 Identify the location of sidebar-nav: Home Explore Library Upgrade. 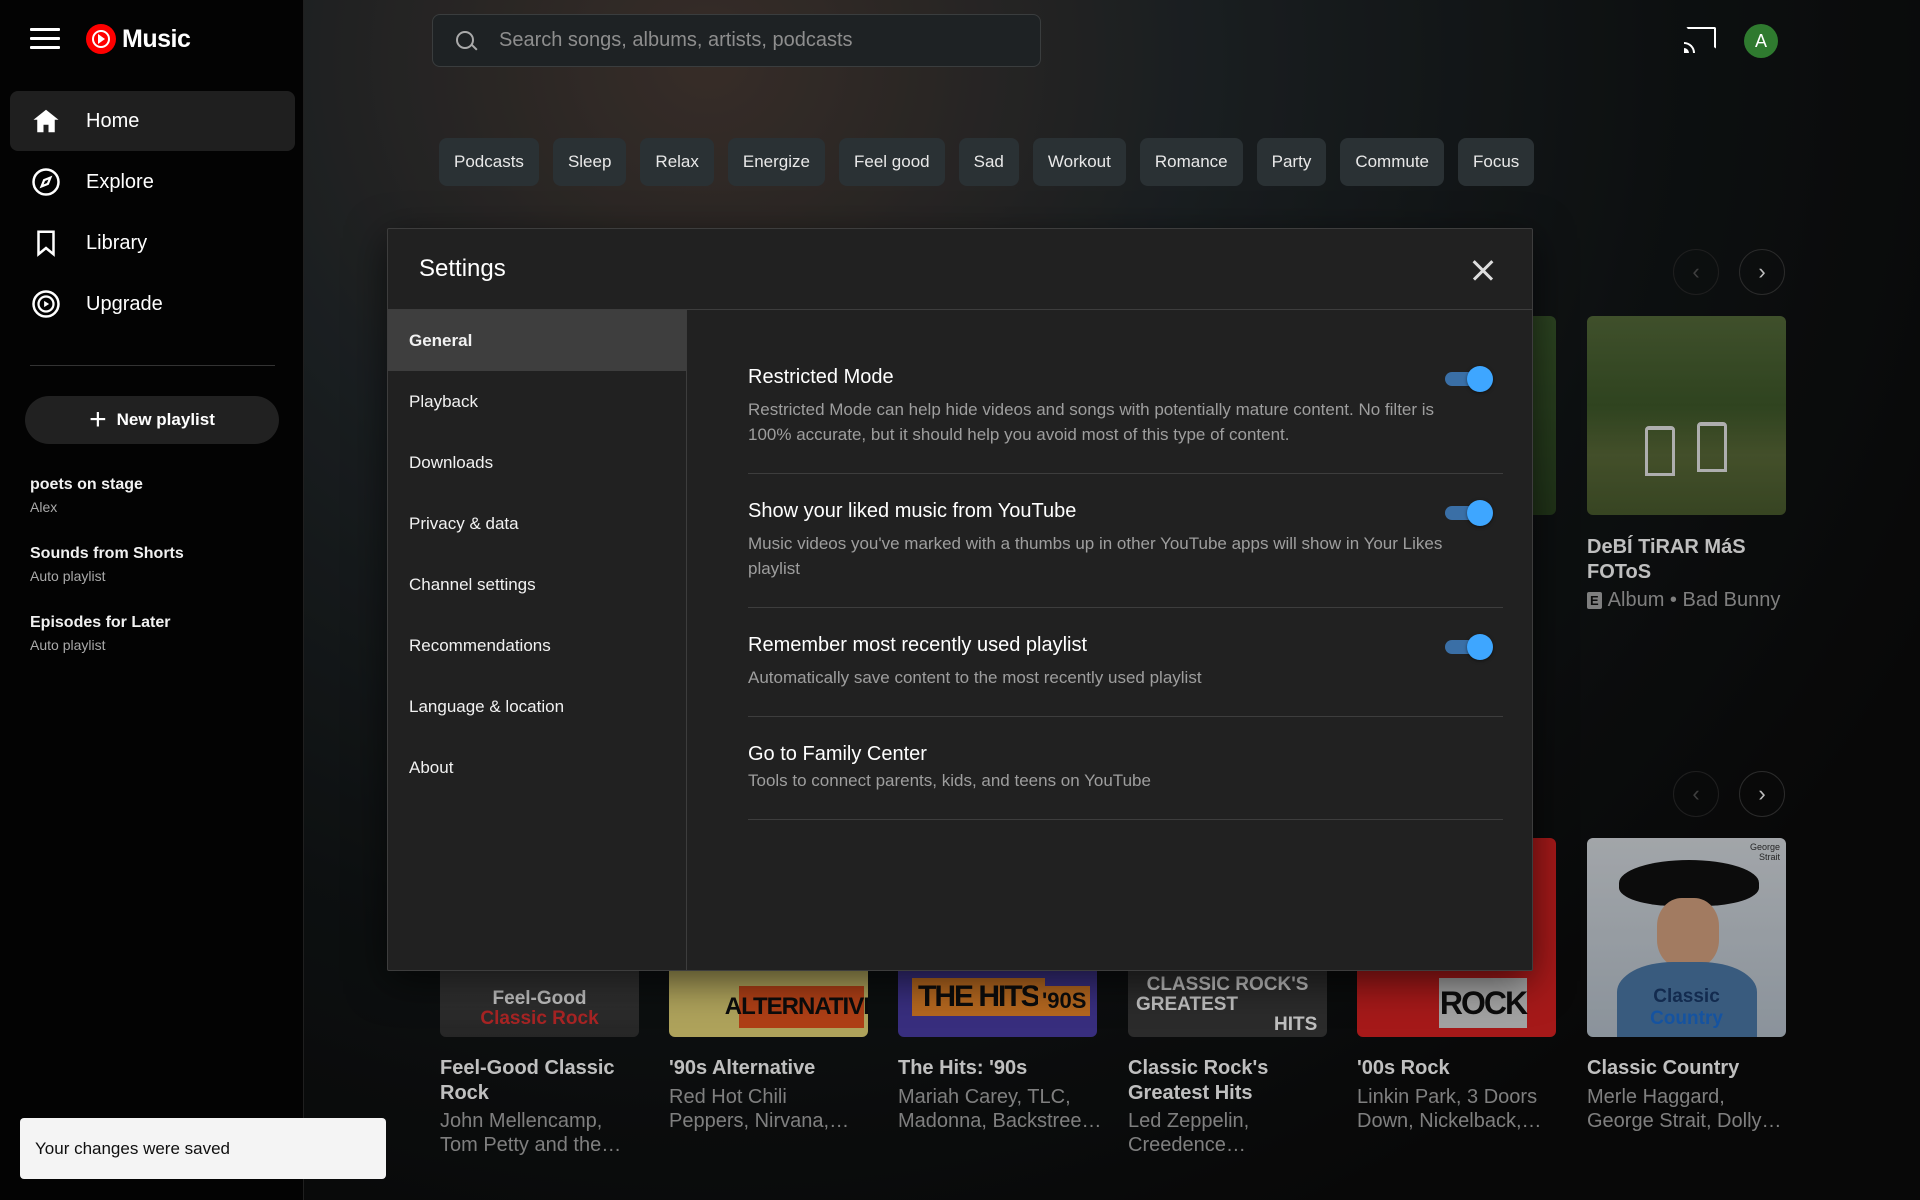
(152, 213).